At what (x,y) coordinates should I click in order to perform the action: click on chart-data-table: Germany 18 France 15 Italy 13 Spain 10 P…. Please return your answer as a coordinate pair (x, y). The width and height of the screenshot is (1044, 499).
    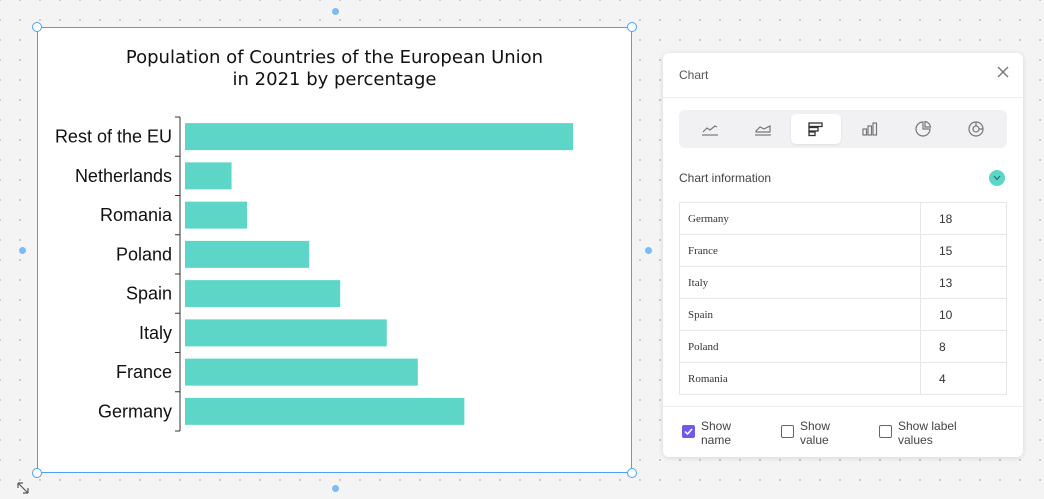
    Looking at the image, I should click on (843, 298).